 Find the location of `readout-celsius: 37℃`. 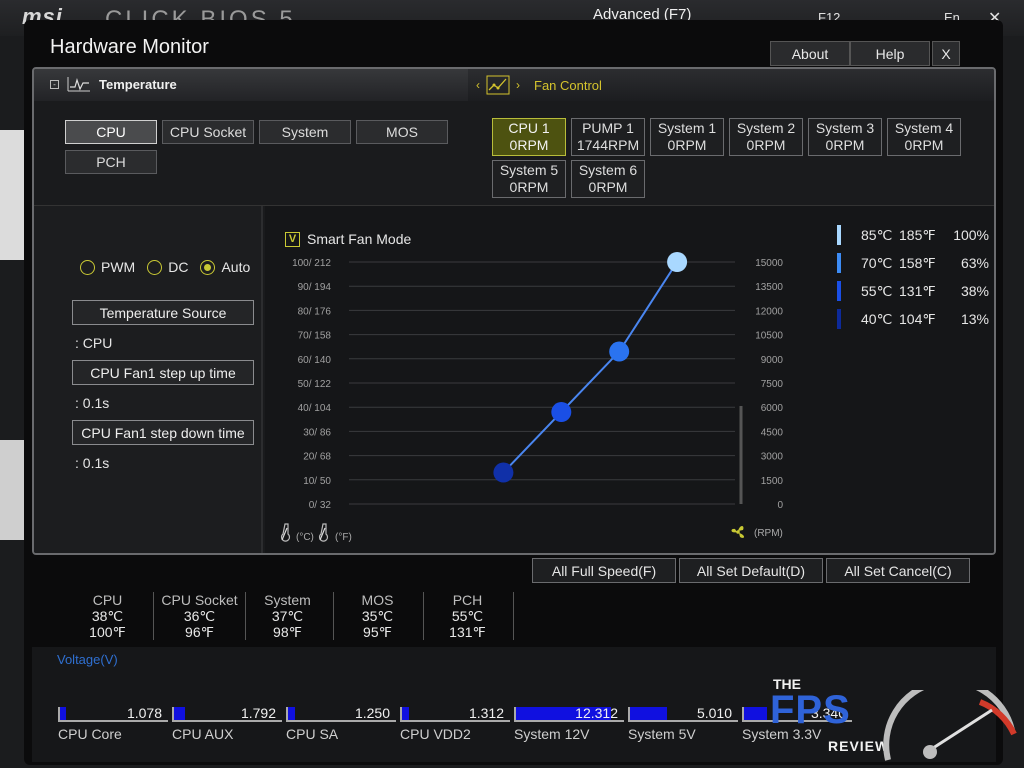

readout-celsius: 37℃ is located at coordinates (287, 616).